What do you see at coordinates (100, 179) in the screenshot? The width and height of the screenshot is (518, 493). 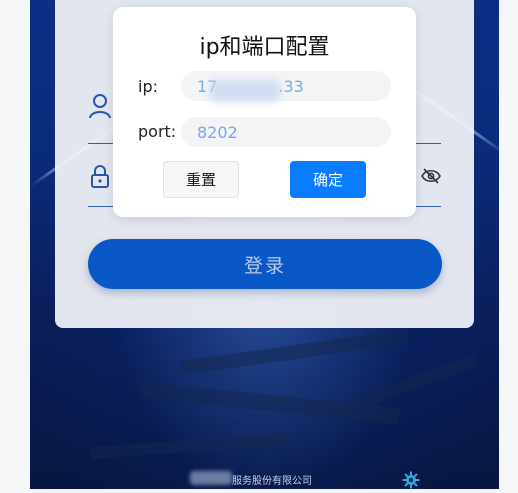 I see `lock-icon` at bounding box center [100, 179].